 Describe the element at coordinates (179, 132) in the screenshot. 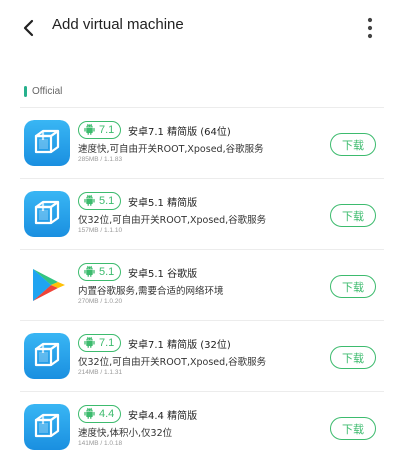

I see `vm-name: 安卓7.1 精简版 (64位)` at that location.